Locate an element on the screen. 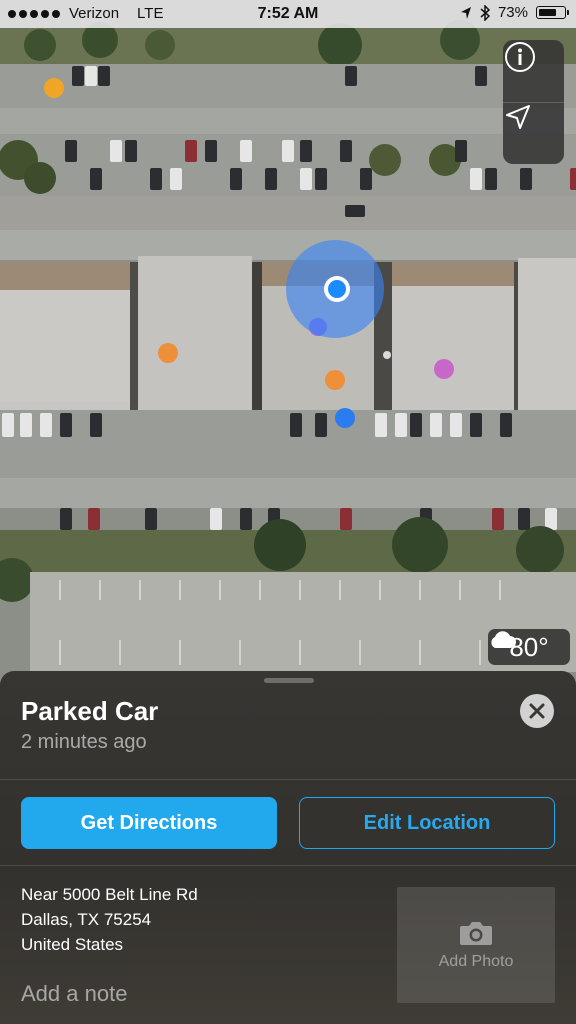 The image size is (576, 1024). location-services-icon is located at coordinates (465, 12).